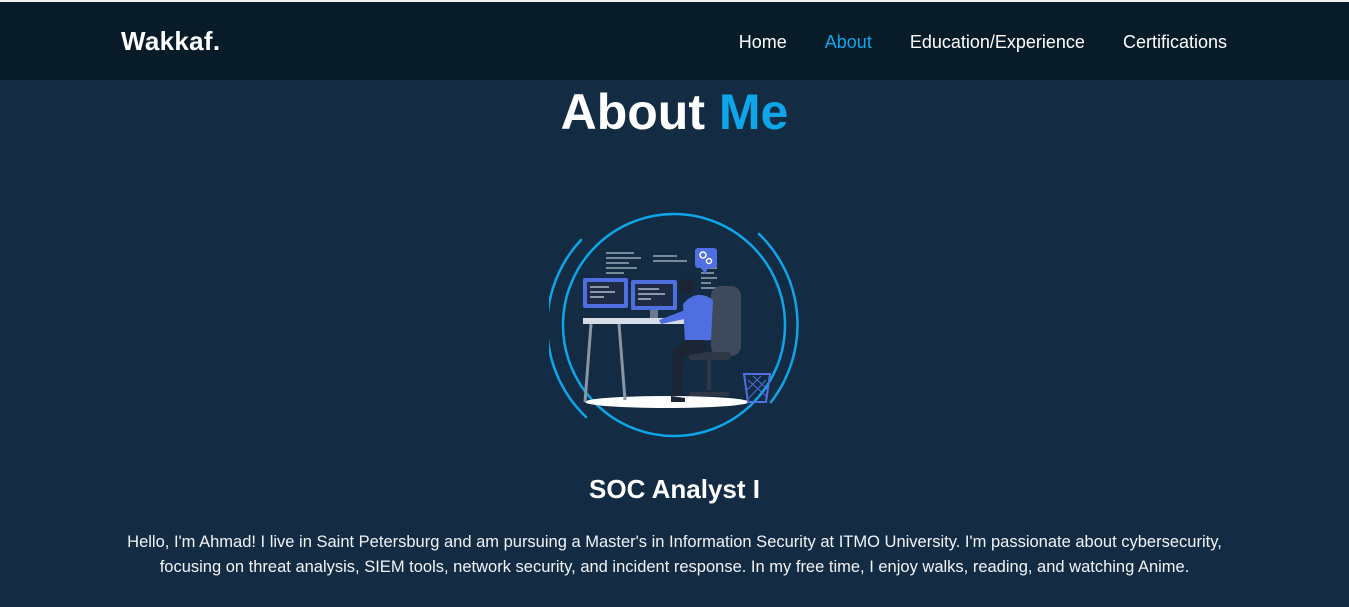 Image resolution: width=1349 pixels, height=607 pixels. I want to click on page-title-main: About, so click(632, 112).